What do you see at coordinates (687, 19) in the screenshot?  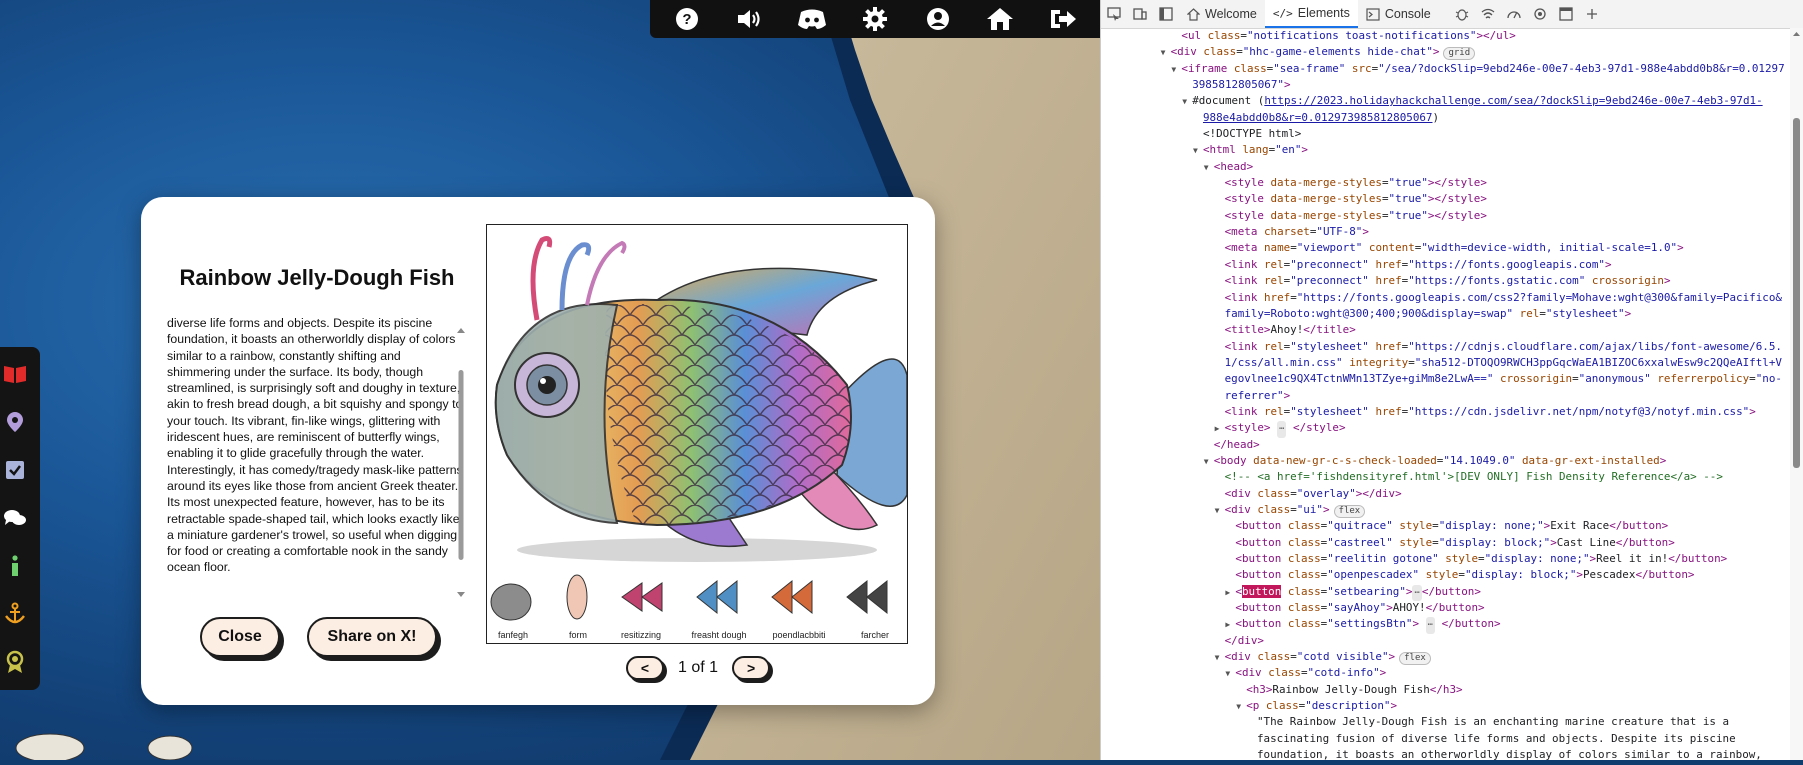 I see `help-icon: ?` at bounding box center [687, 19].